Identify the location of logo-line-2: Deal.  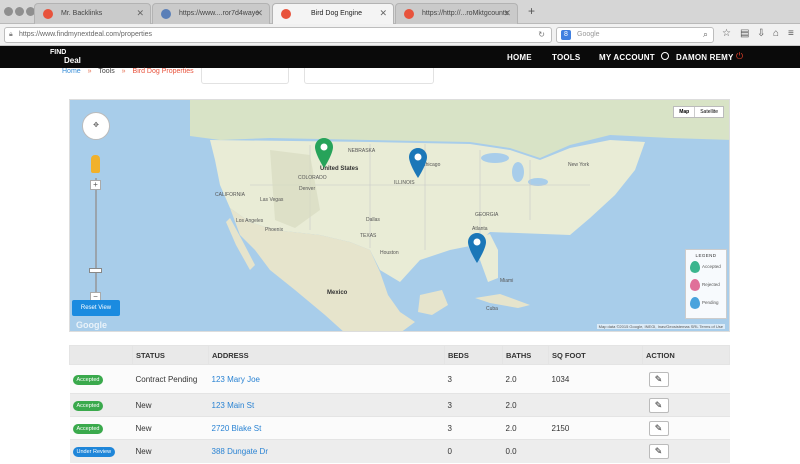
(72, 60).